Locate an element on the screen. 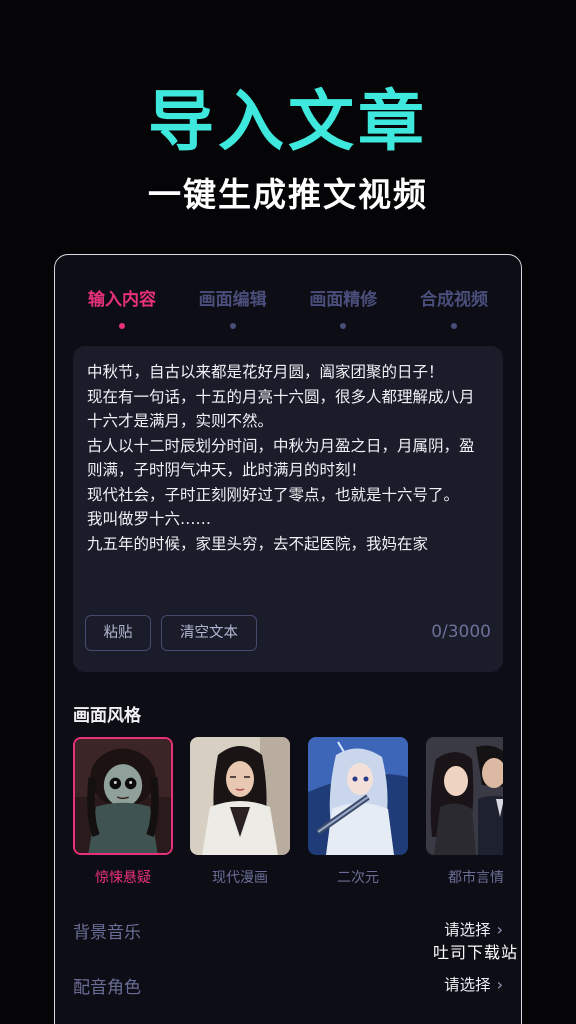 This screenshot has width=576, height=1024. voice-role-row: 配音角色 请选择 › is located at coordinates (288, 986).